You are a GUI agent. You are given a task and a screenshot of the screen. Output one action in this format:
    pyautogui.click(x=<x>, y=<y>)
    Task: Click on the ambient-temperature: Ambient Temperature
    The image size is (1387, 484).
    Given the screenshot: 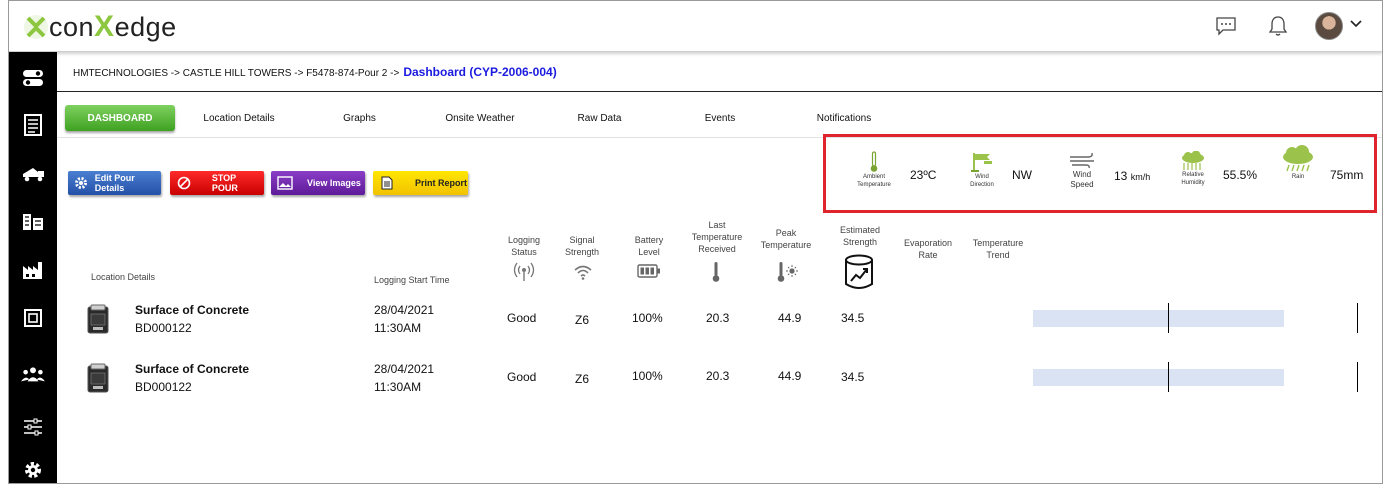 What is the action you would take?
    pyautogui.click(x=874, y=170)
    